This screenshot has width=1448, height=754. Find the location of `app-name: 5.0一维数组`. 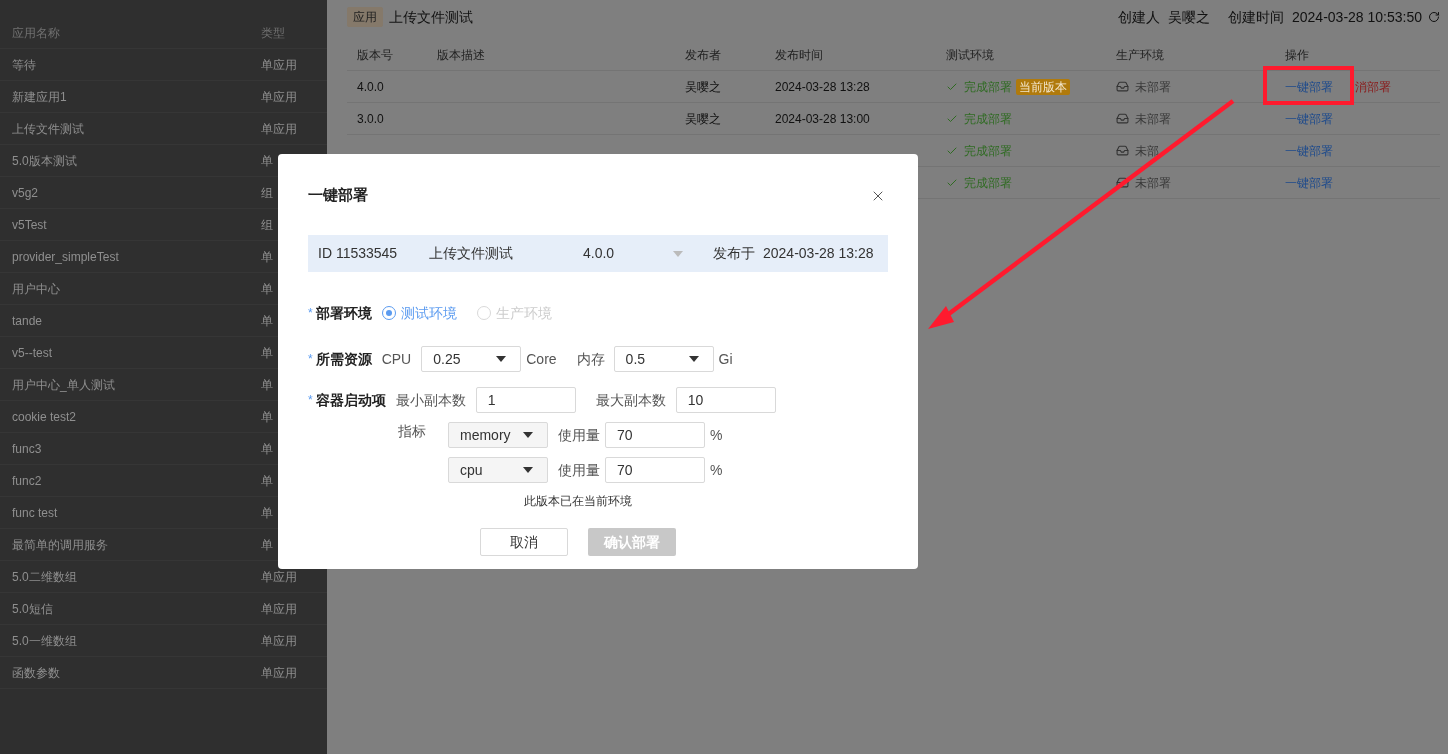

app-name: 5.0一维数组 is located at coordinates (45, 641).